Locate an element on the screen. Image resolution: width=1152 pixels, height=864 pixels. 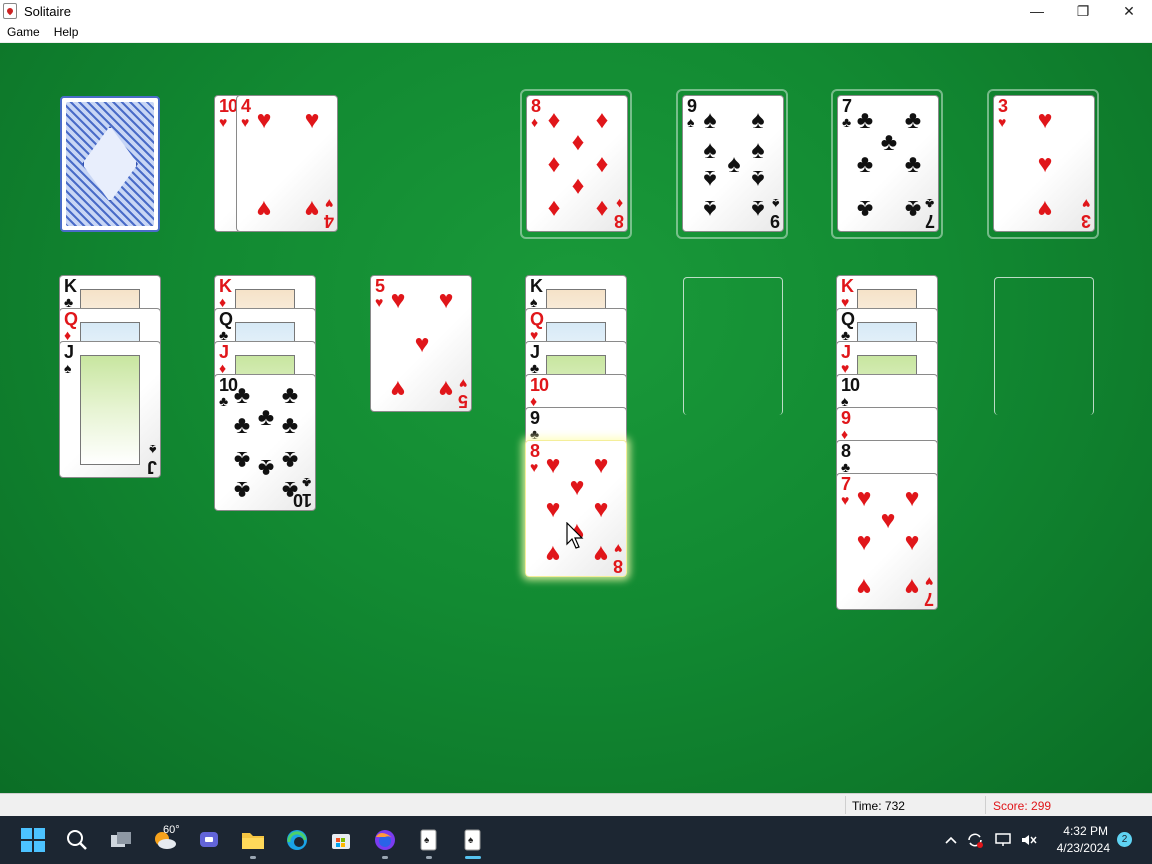
playing-card: 10 ♣ ♣ ♣ ♣ ♣ ♣ ♣ ♣ ♣ ♣ ♣ 10 ♣ is located at coordinates (265, 442).